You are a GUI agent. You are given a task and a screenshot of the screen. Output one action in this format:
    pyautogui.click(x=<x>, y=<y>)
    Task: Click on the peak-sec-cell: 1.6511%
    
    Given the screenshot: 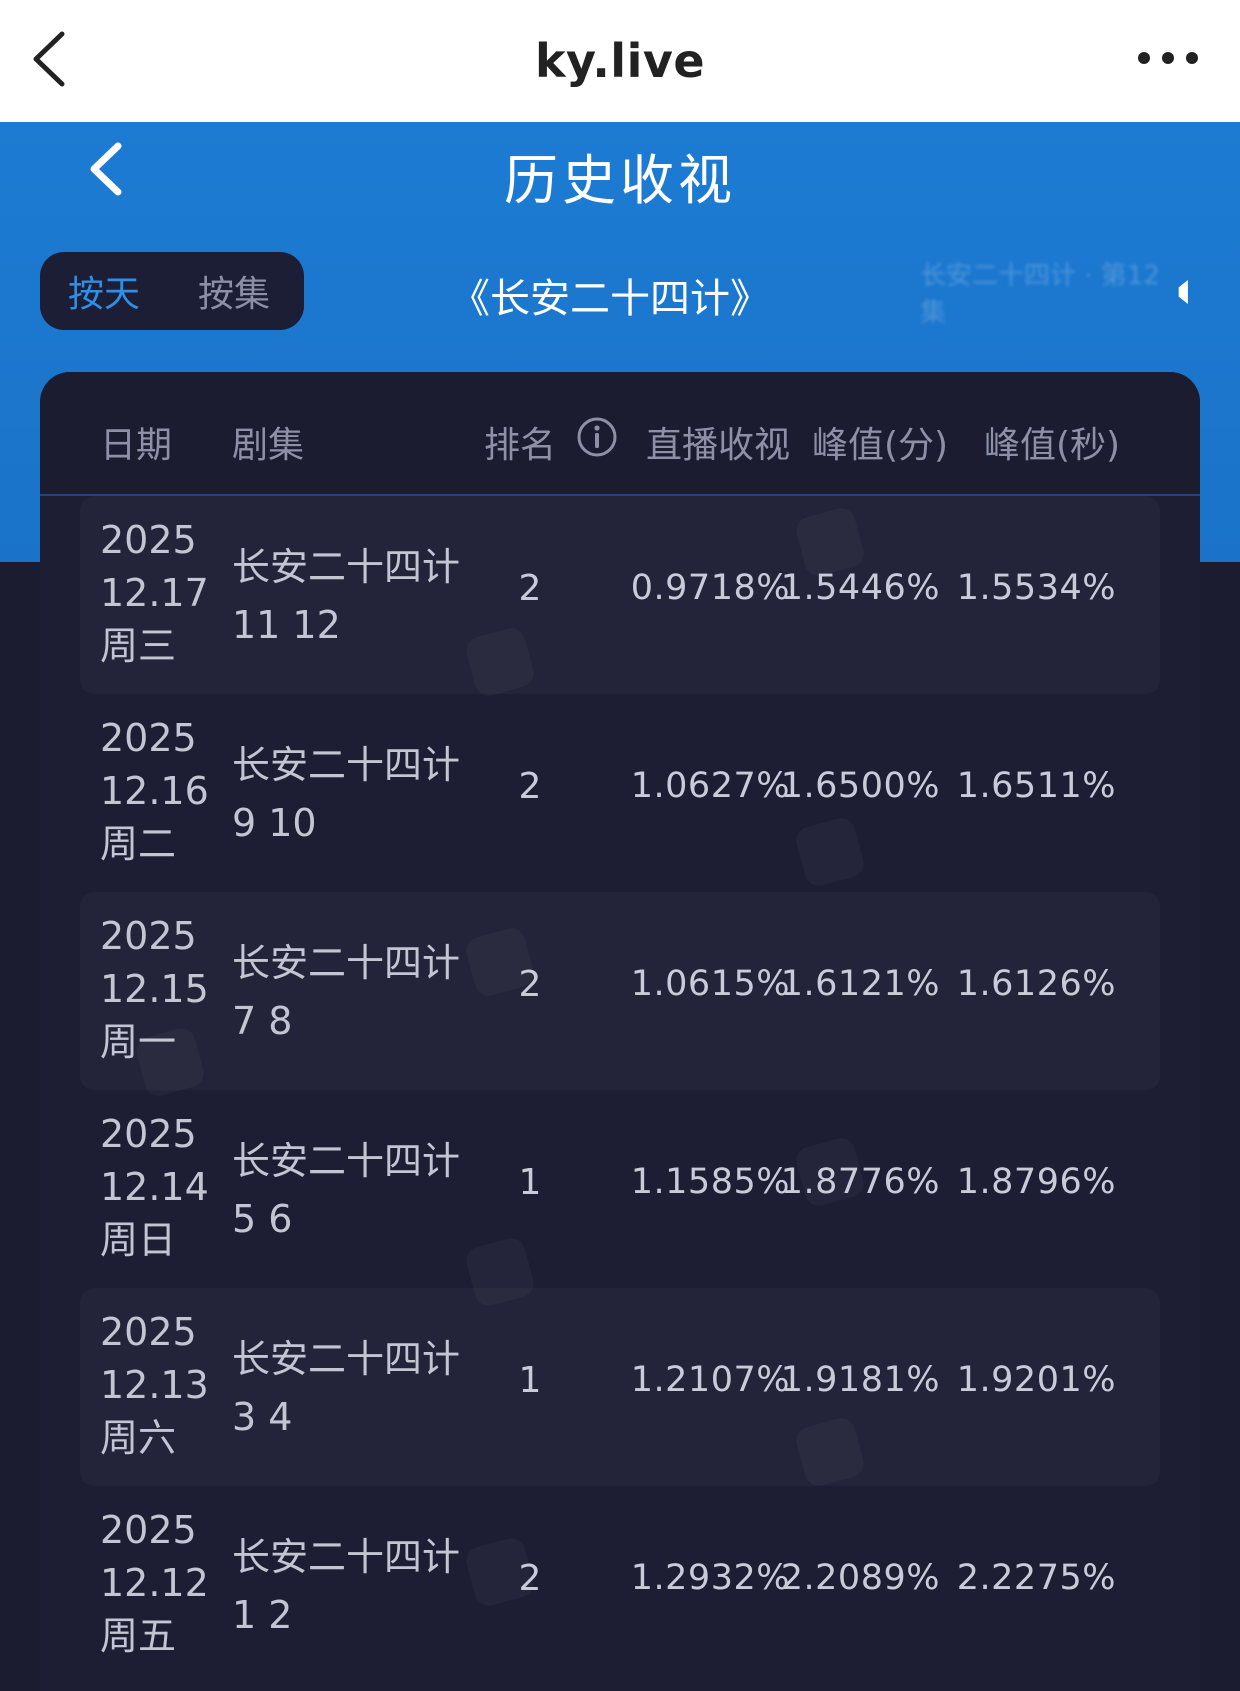 What is the action you would take?
    pyautogui.click(x=1036, y=786)
    